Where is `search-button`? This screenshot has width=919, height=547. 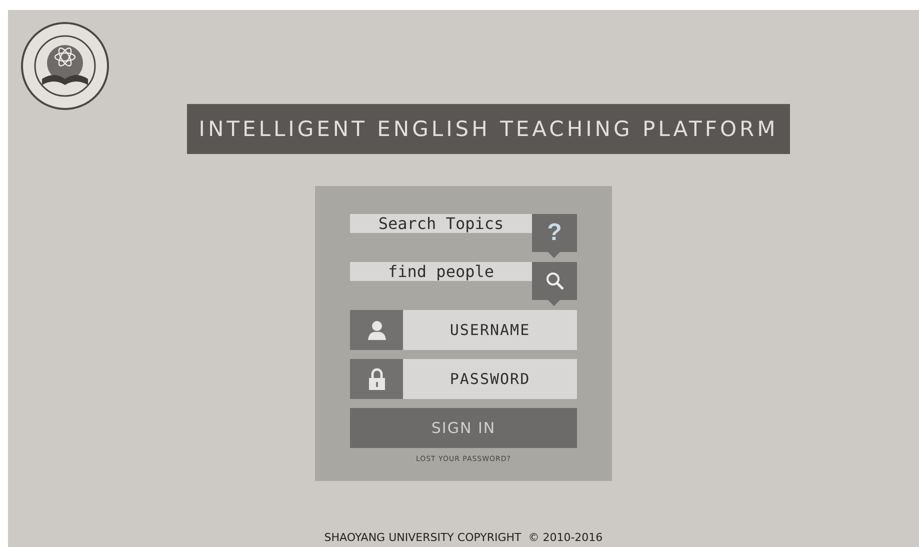 search-button is located at coordinates (554, 284).